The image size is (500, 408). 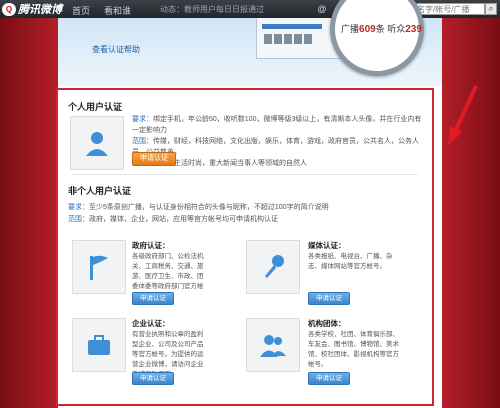 I want to click on org-requirements: 要求：至少5条原创广播，与认证身份相符合的头像与昵称，不超过100字的简介说明, so click(x=198, y=207).